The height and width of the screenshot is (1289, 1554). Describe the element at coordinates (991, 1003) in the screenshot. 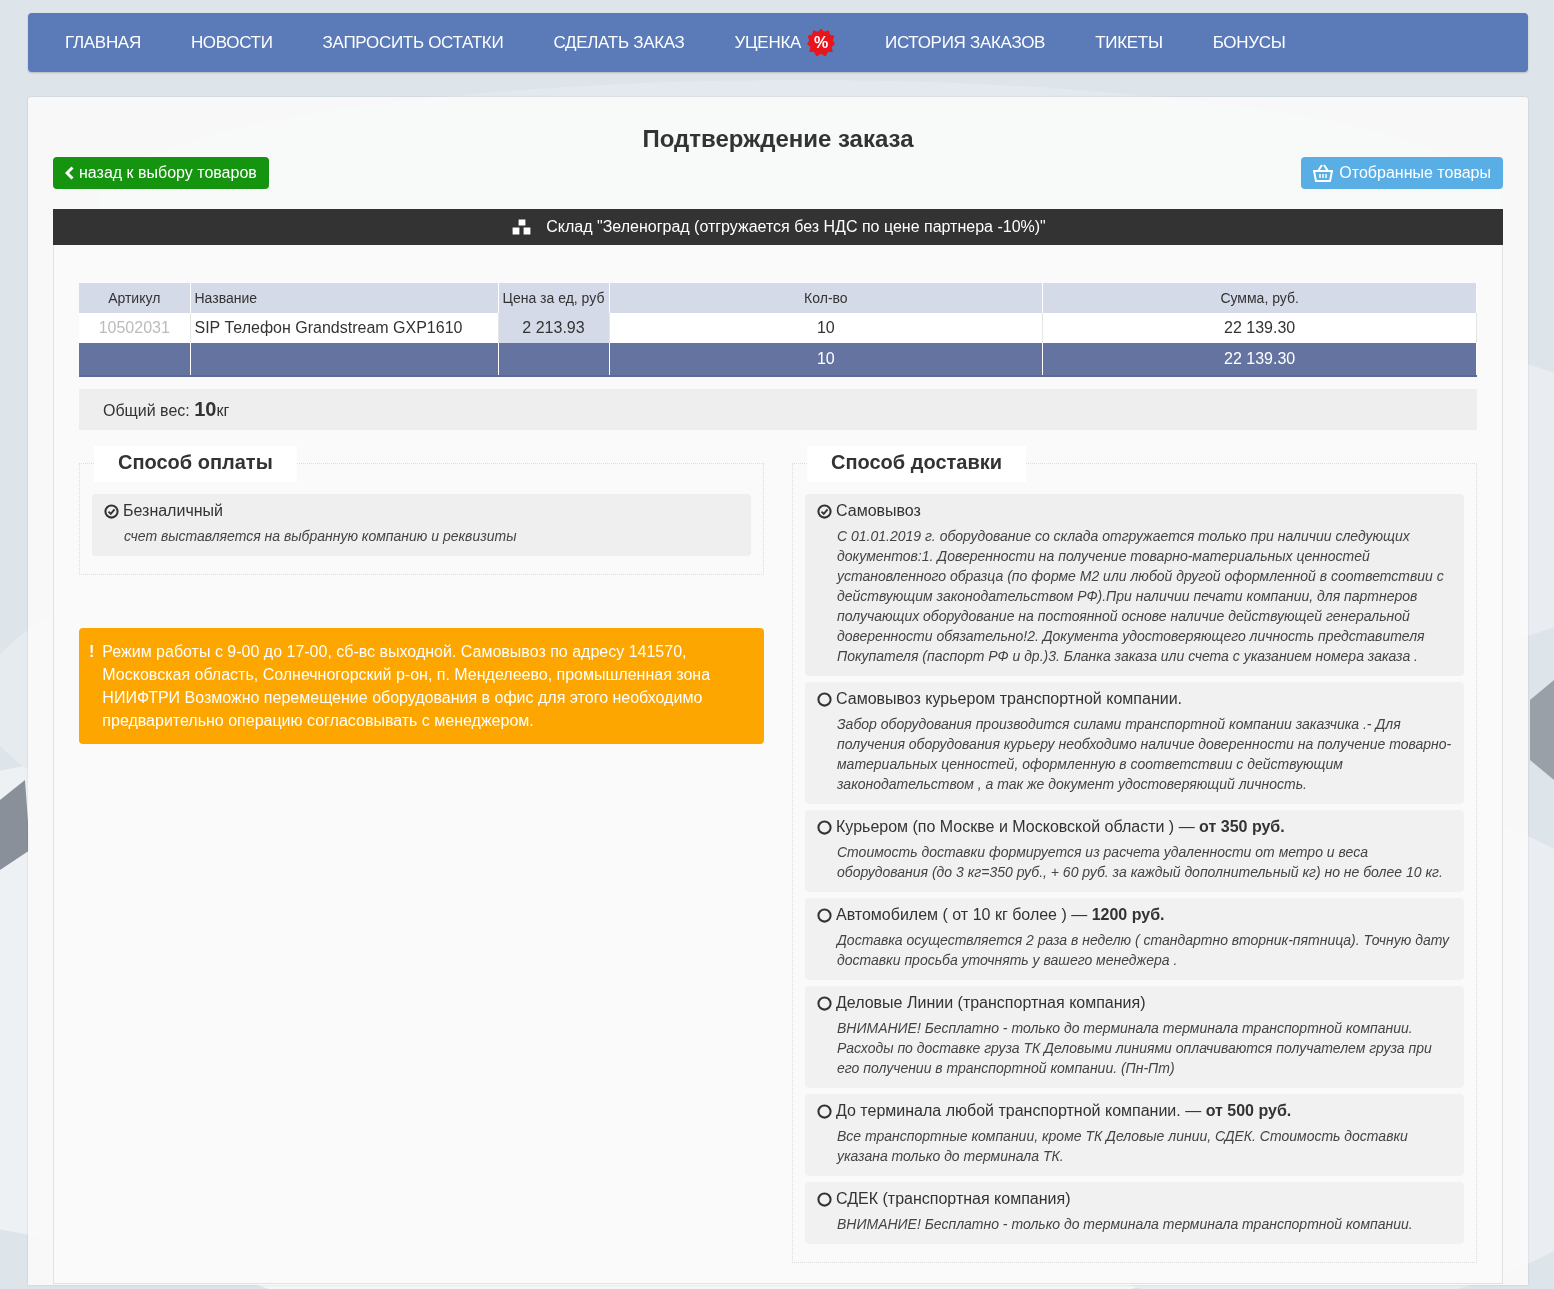

I see `option-label: Деловые Линии (транспортная компания)` at that location.